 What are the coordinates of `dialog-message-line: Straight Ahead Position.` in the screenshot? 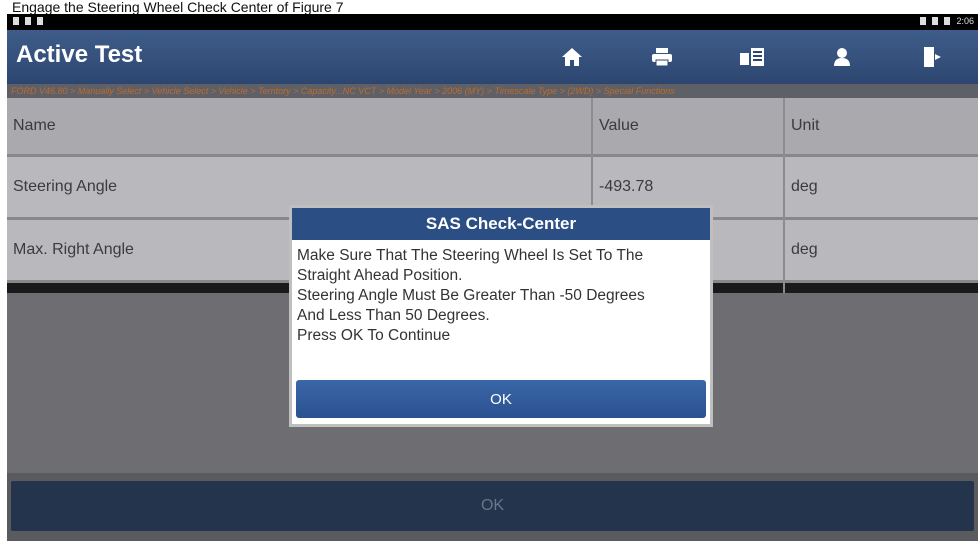 It's located at (380, 275).